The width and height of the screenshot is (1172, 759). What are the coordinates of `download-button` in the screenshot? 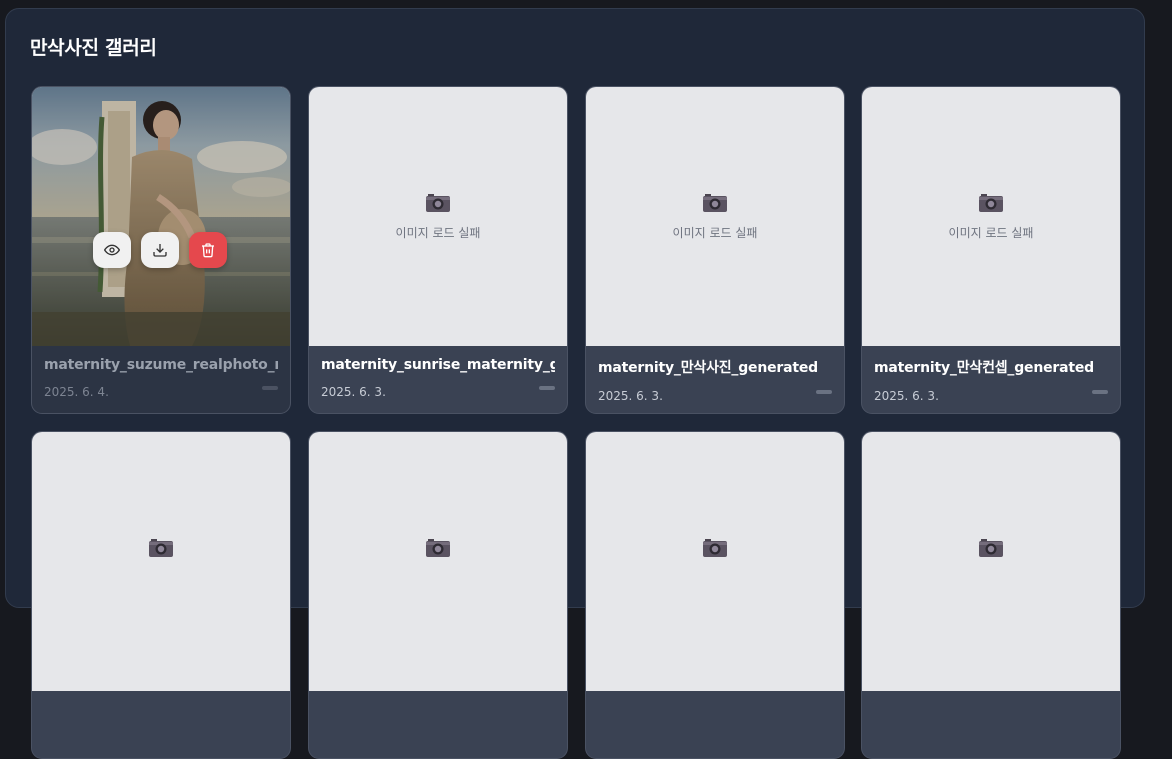 It's located at (160, 250).